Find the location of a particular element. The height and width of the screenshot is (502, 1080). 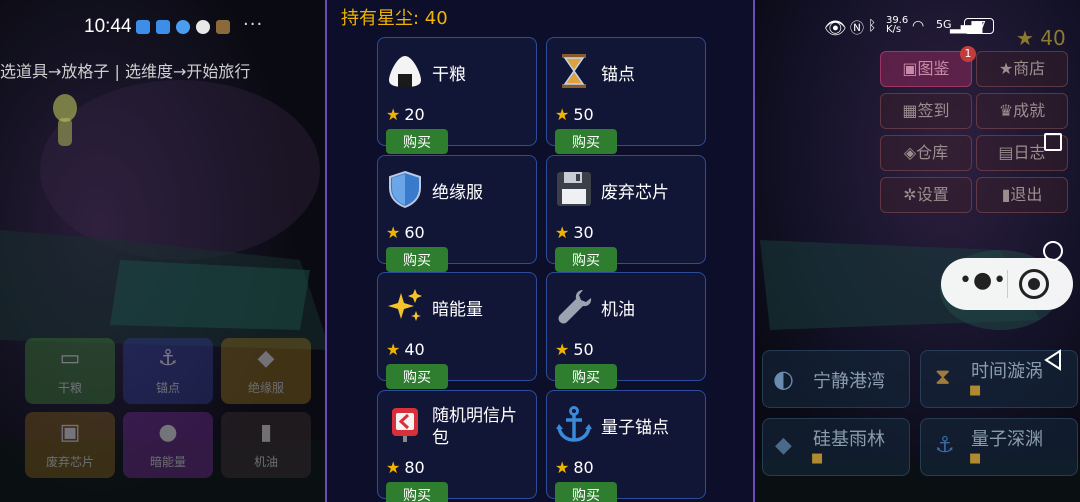

back-button is located at coordinates (1053, 360).